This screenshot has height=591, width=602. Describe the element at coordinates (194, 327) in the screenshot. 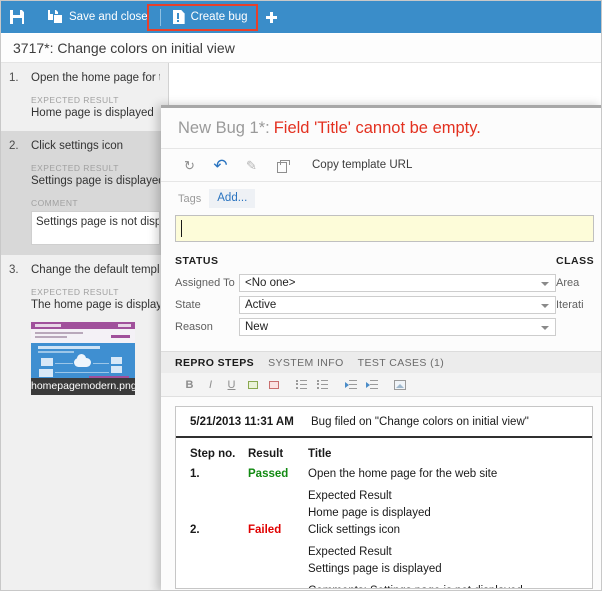

I see `field-label: Reason` at that location.